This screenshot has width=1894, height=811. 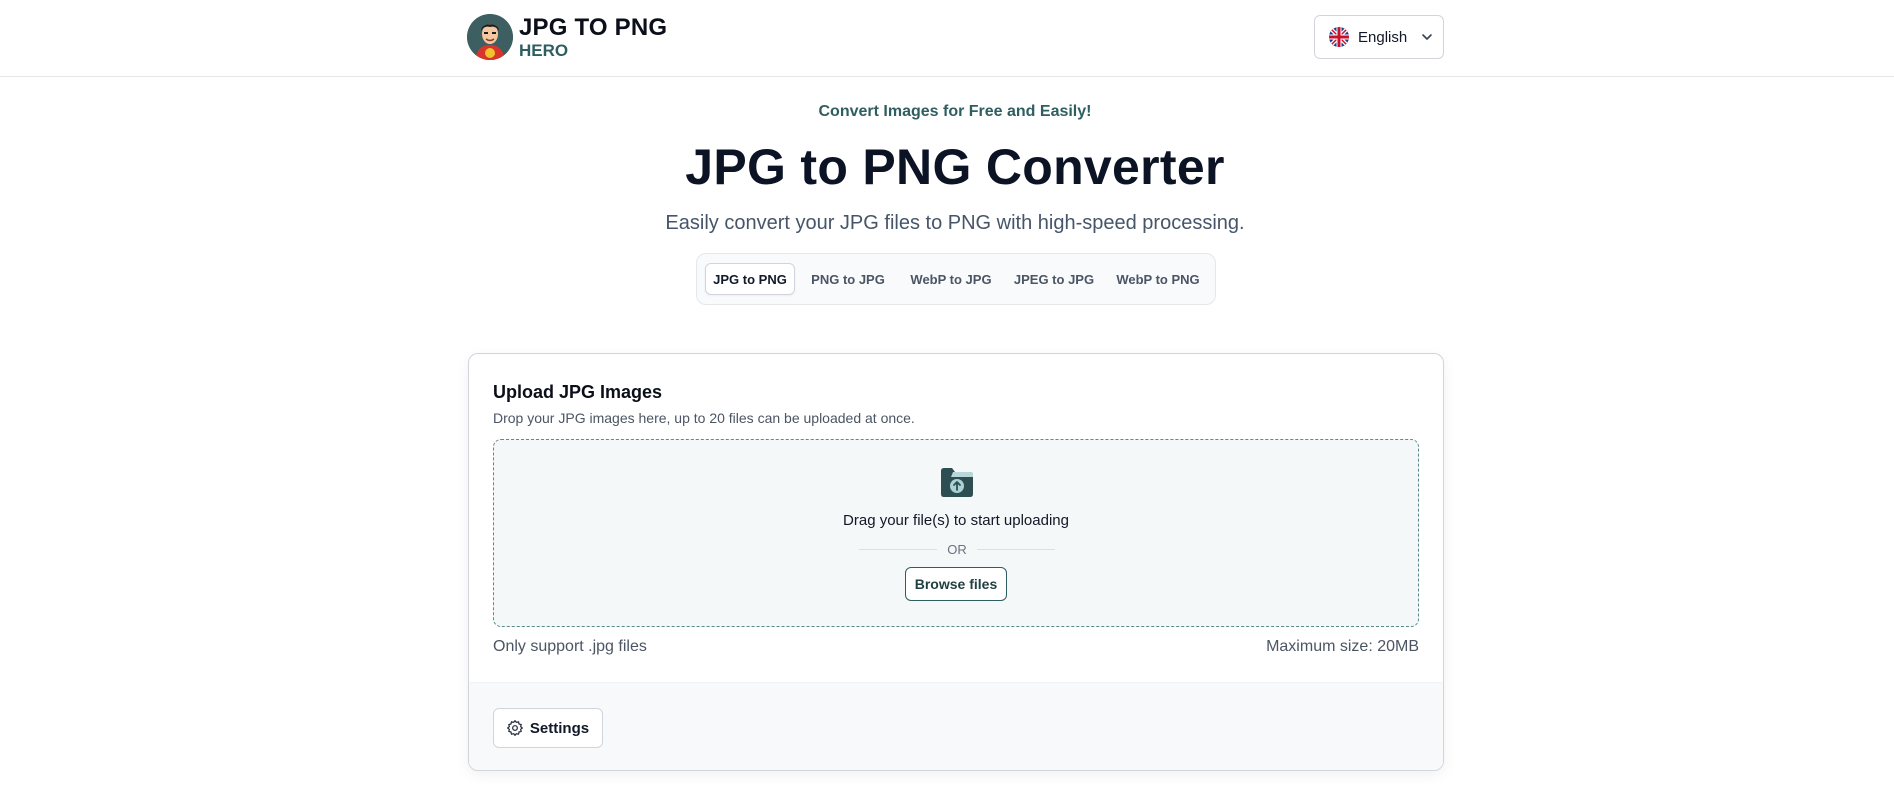 What do you see at coordinates (570, 646) in the screenshot?
I see `supported-format-note: Only support .jpg files` at bounding box center [570, 646].